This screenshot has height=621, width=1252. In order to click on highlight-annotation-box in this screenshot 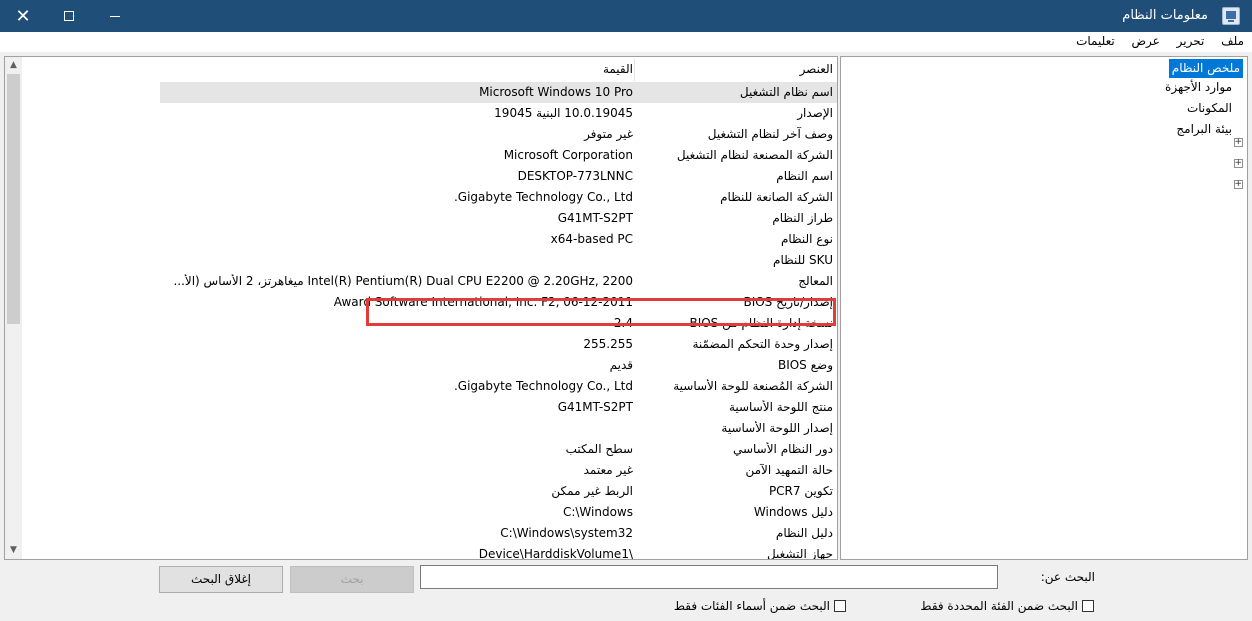, I will do `click(601, 312)`.